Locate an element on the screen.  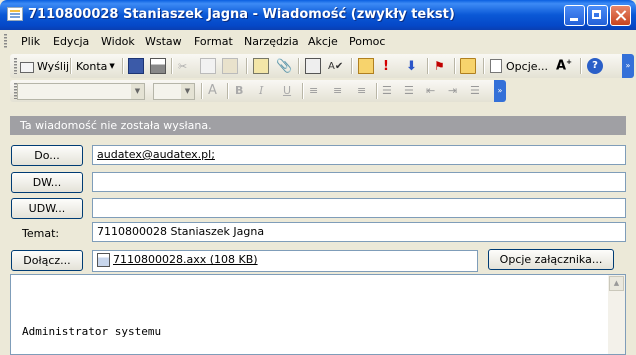
formatting-toolbar: ▼ ▼ A B I U ≡ ≡ ≡ ☰ ☰ ⇤ ⇥ ☰ is located at coordinates (258, 91).